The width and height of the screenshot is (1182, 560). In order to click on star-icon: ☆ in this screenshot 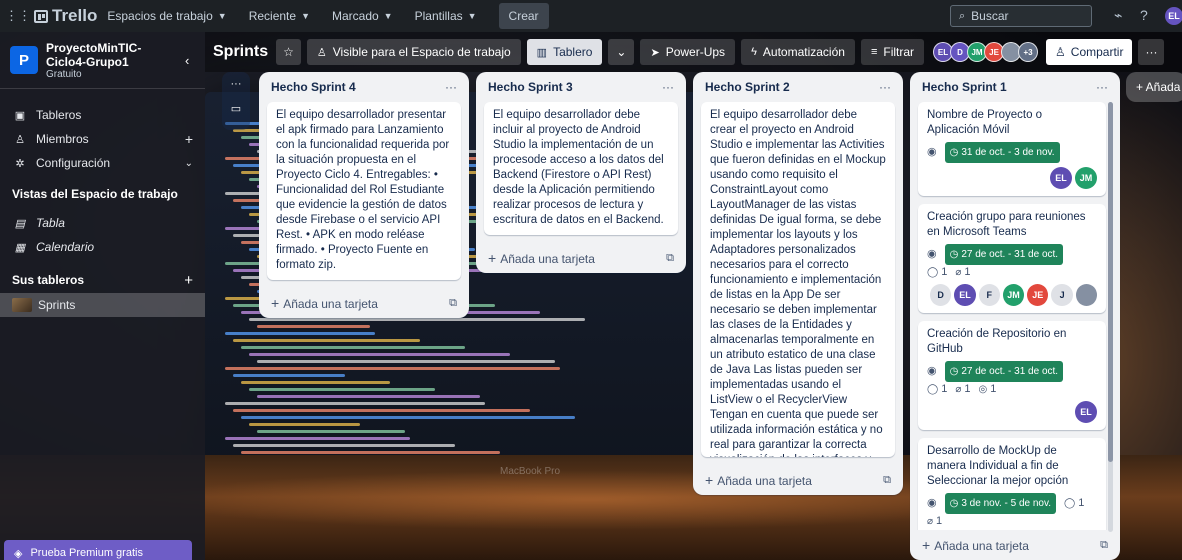, I will do `click(288, 52)`.